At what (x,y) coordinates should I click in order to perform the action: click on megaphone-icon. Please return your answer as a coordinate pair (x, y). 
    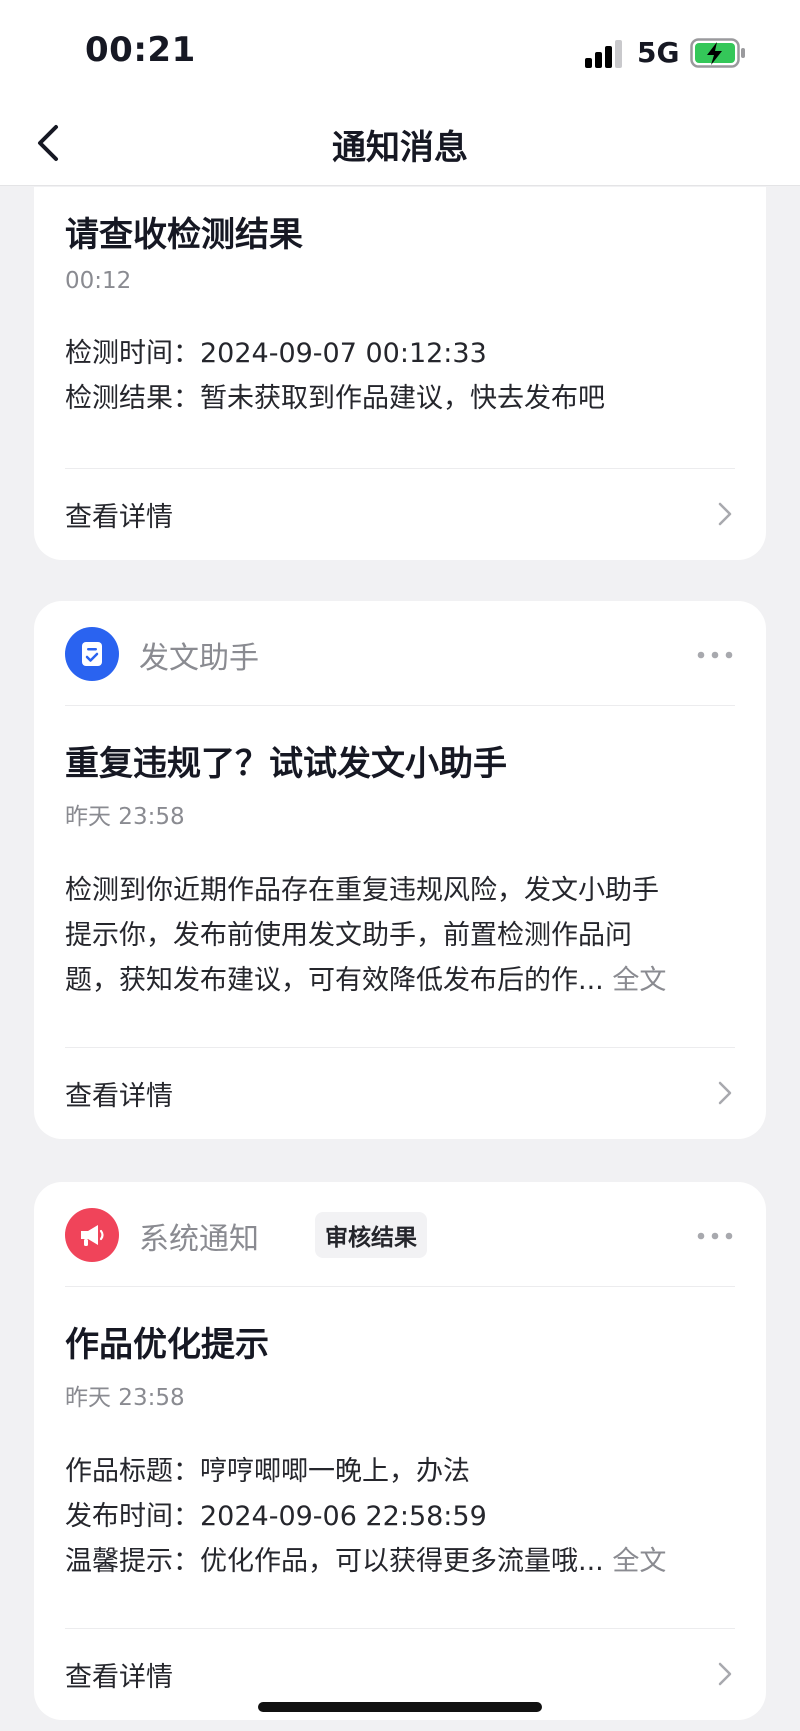
    Looking at the image, I should click on (92, 1235).